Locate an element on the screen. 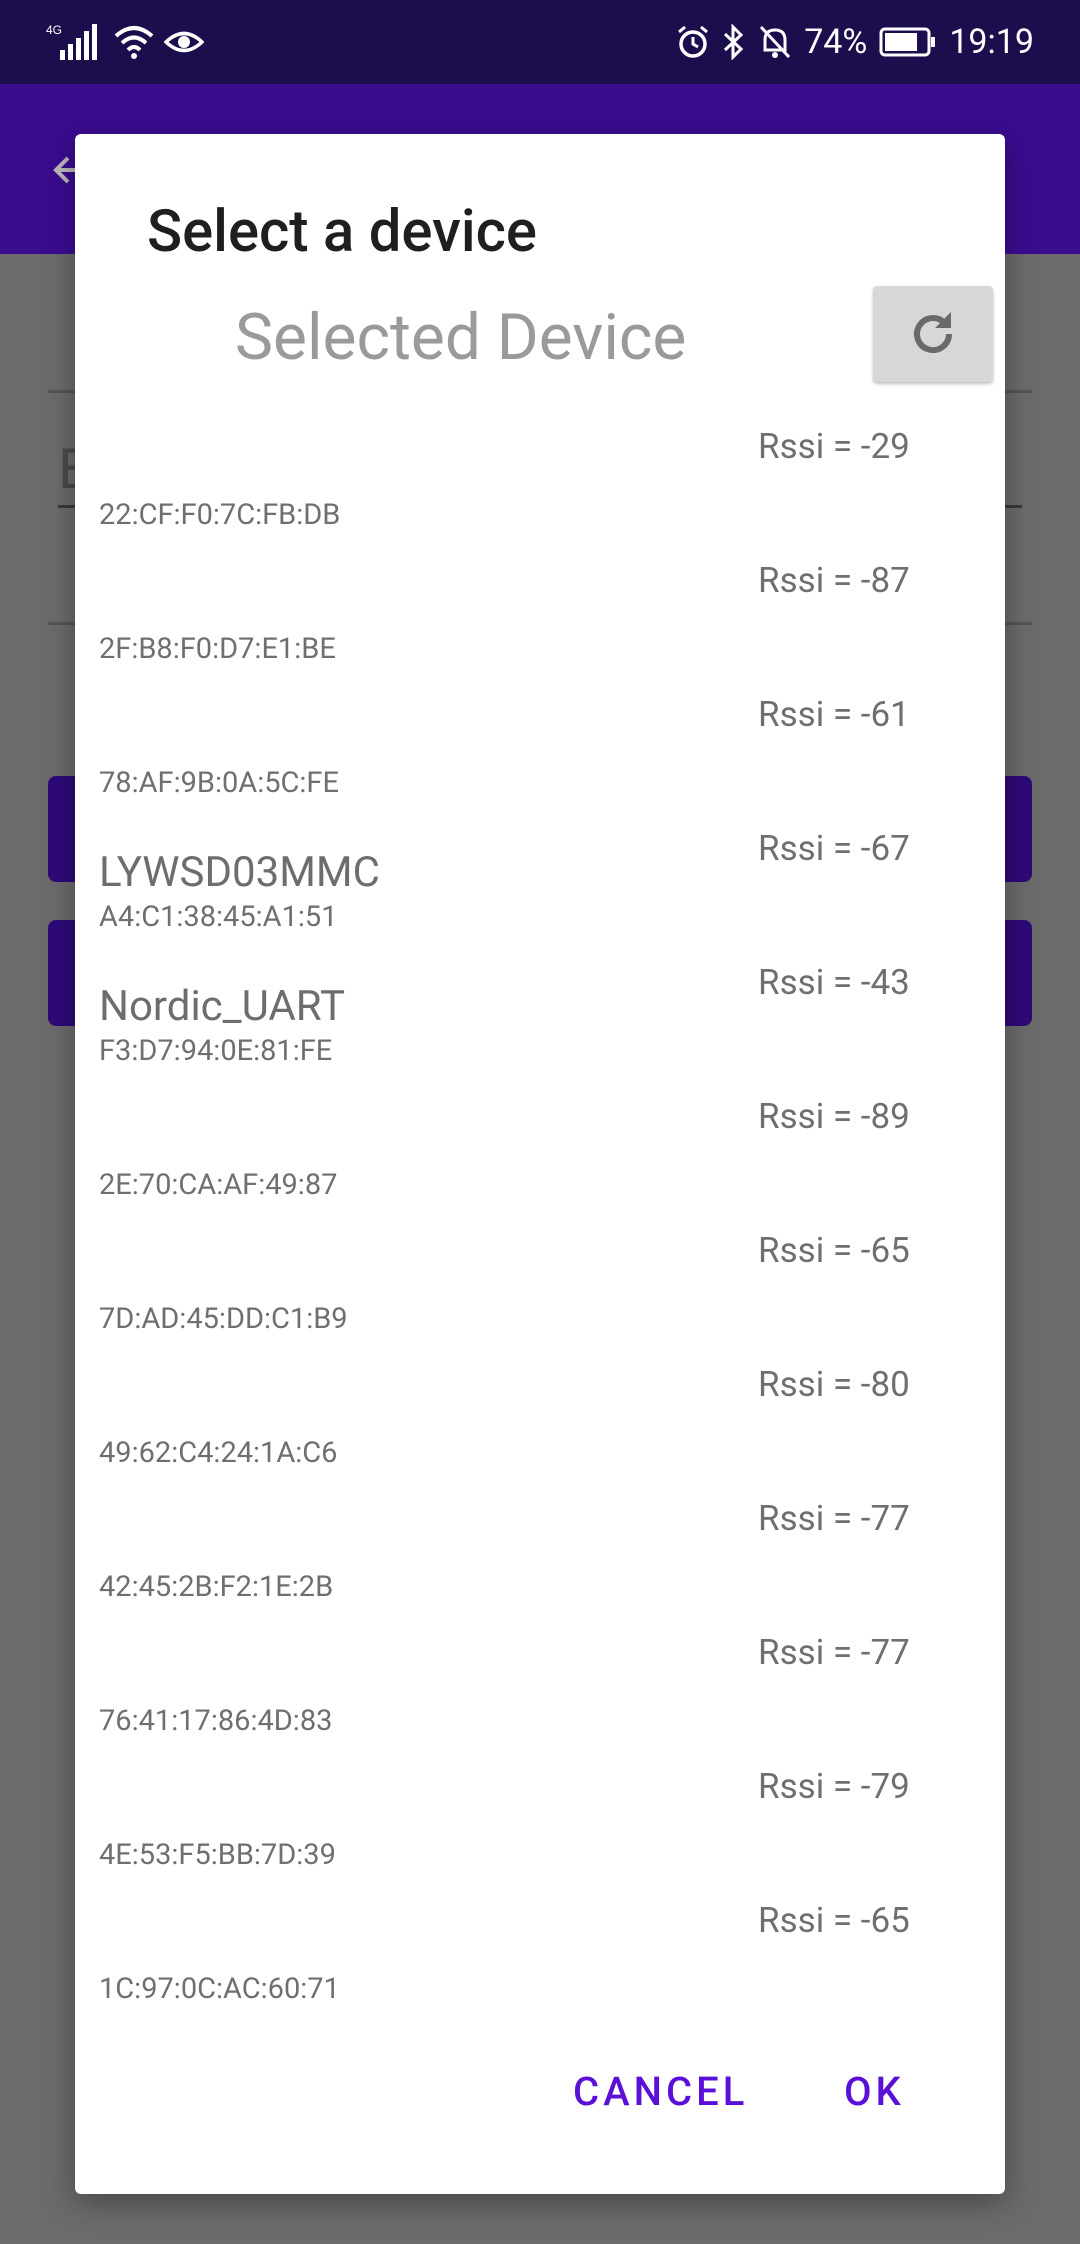 This screenshot has width=1080, height=2244. device-list-item: 42:45:2B:F2:1E:2B Rssi = -77 is located at coordinates (540, 1555).